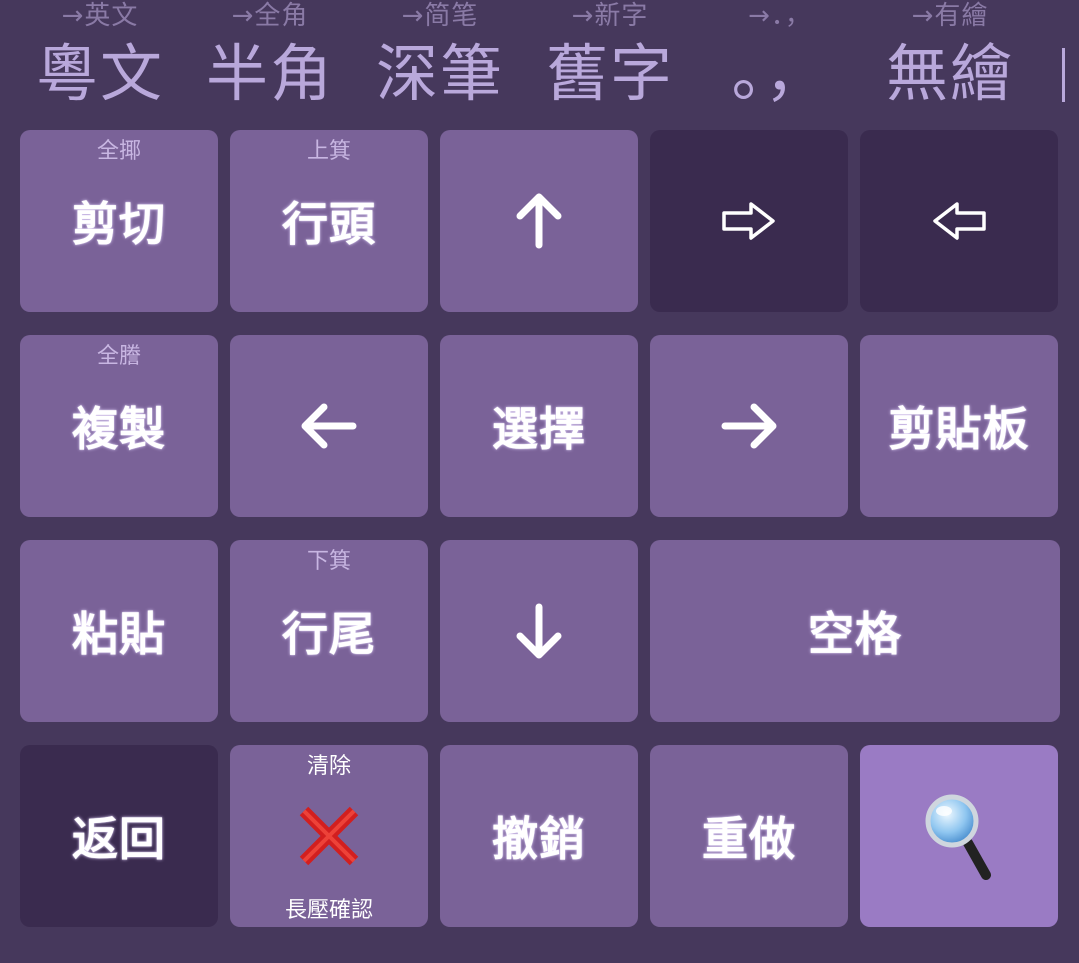  I want to click on cursor-down-key, so click(539, 631).